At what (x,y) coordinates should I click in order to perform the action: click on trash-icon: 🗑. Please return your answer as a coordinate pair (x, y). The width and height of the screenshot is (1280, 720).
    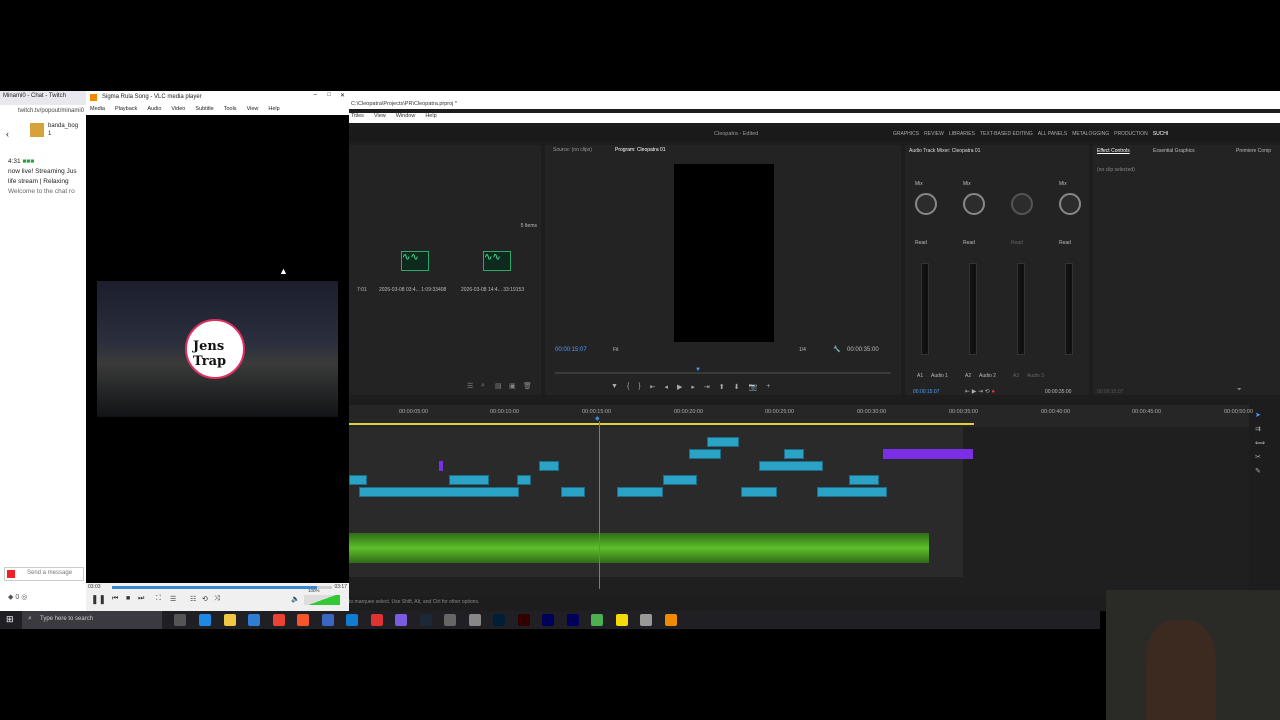
    Looking at the image, I should click on (527, 386).